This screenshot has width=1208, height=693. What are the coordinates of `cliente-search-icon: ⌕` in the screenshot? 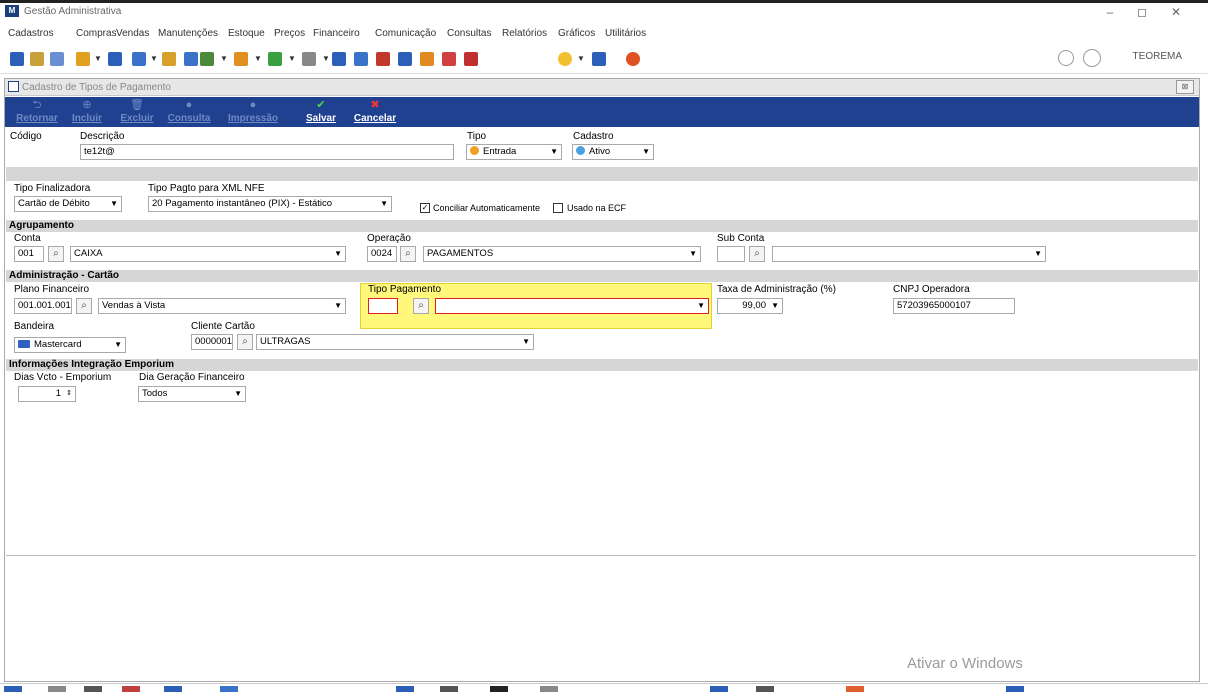 It's located at (245, 342).